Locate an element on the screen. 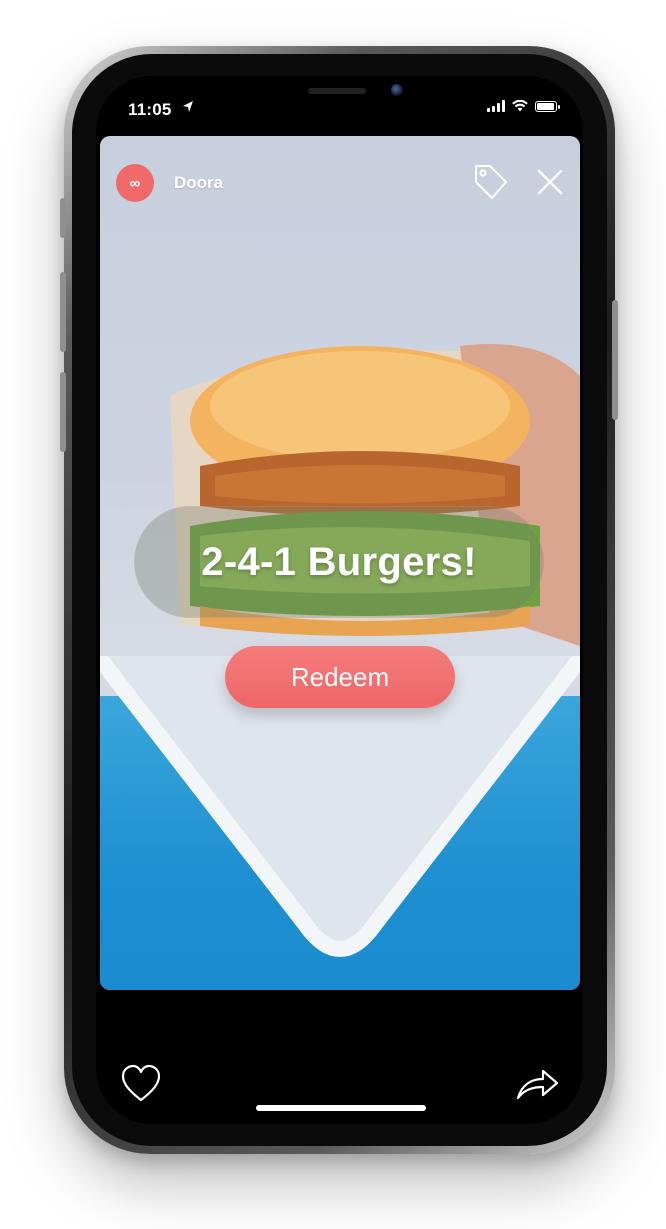 Image resolution: width=666 pixels, height=1229 pixels. status-icons is located at coordinates (523, 106).